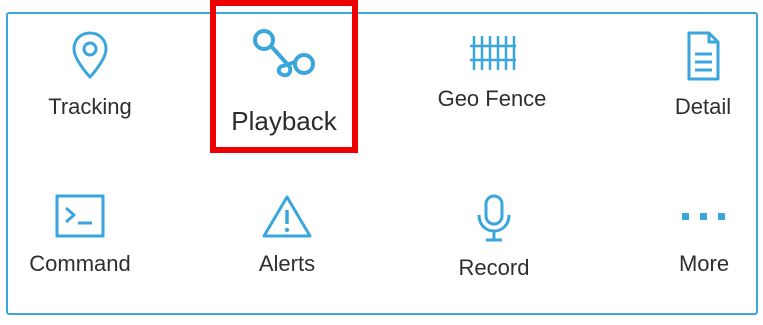  I want to click on menu-item-record: Record, so click(494, 237).